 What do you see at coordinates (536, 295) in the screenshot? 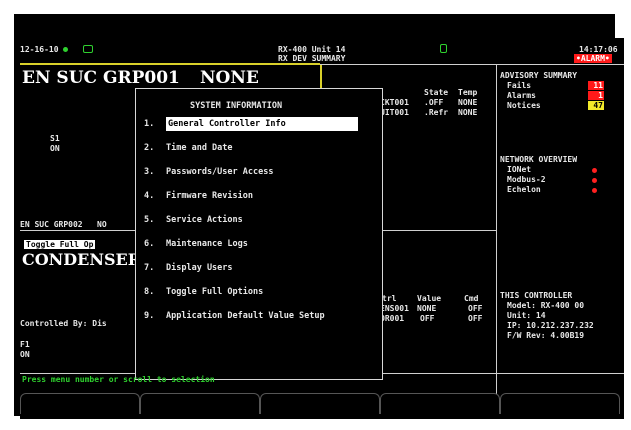
I see `controller-title: THIS CONTROLLER` at bounding box center [536, 295].